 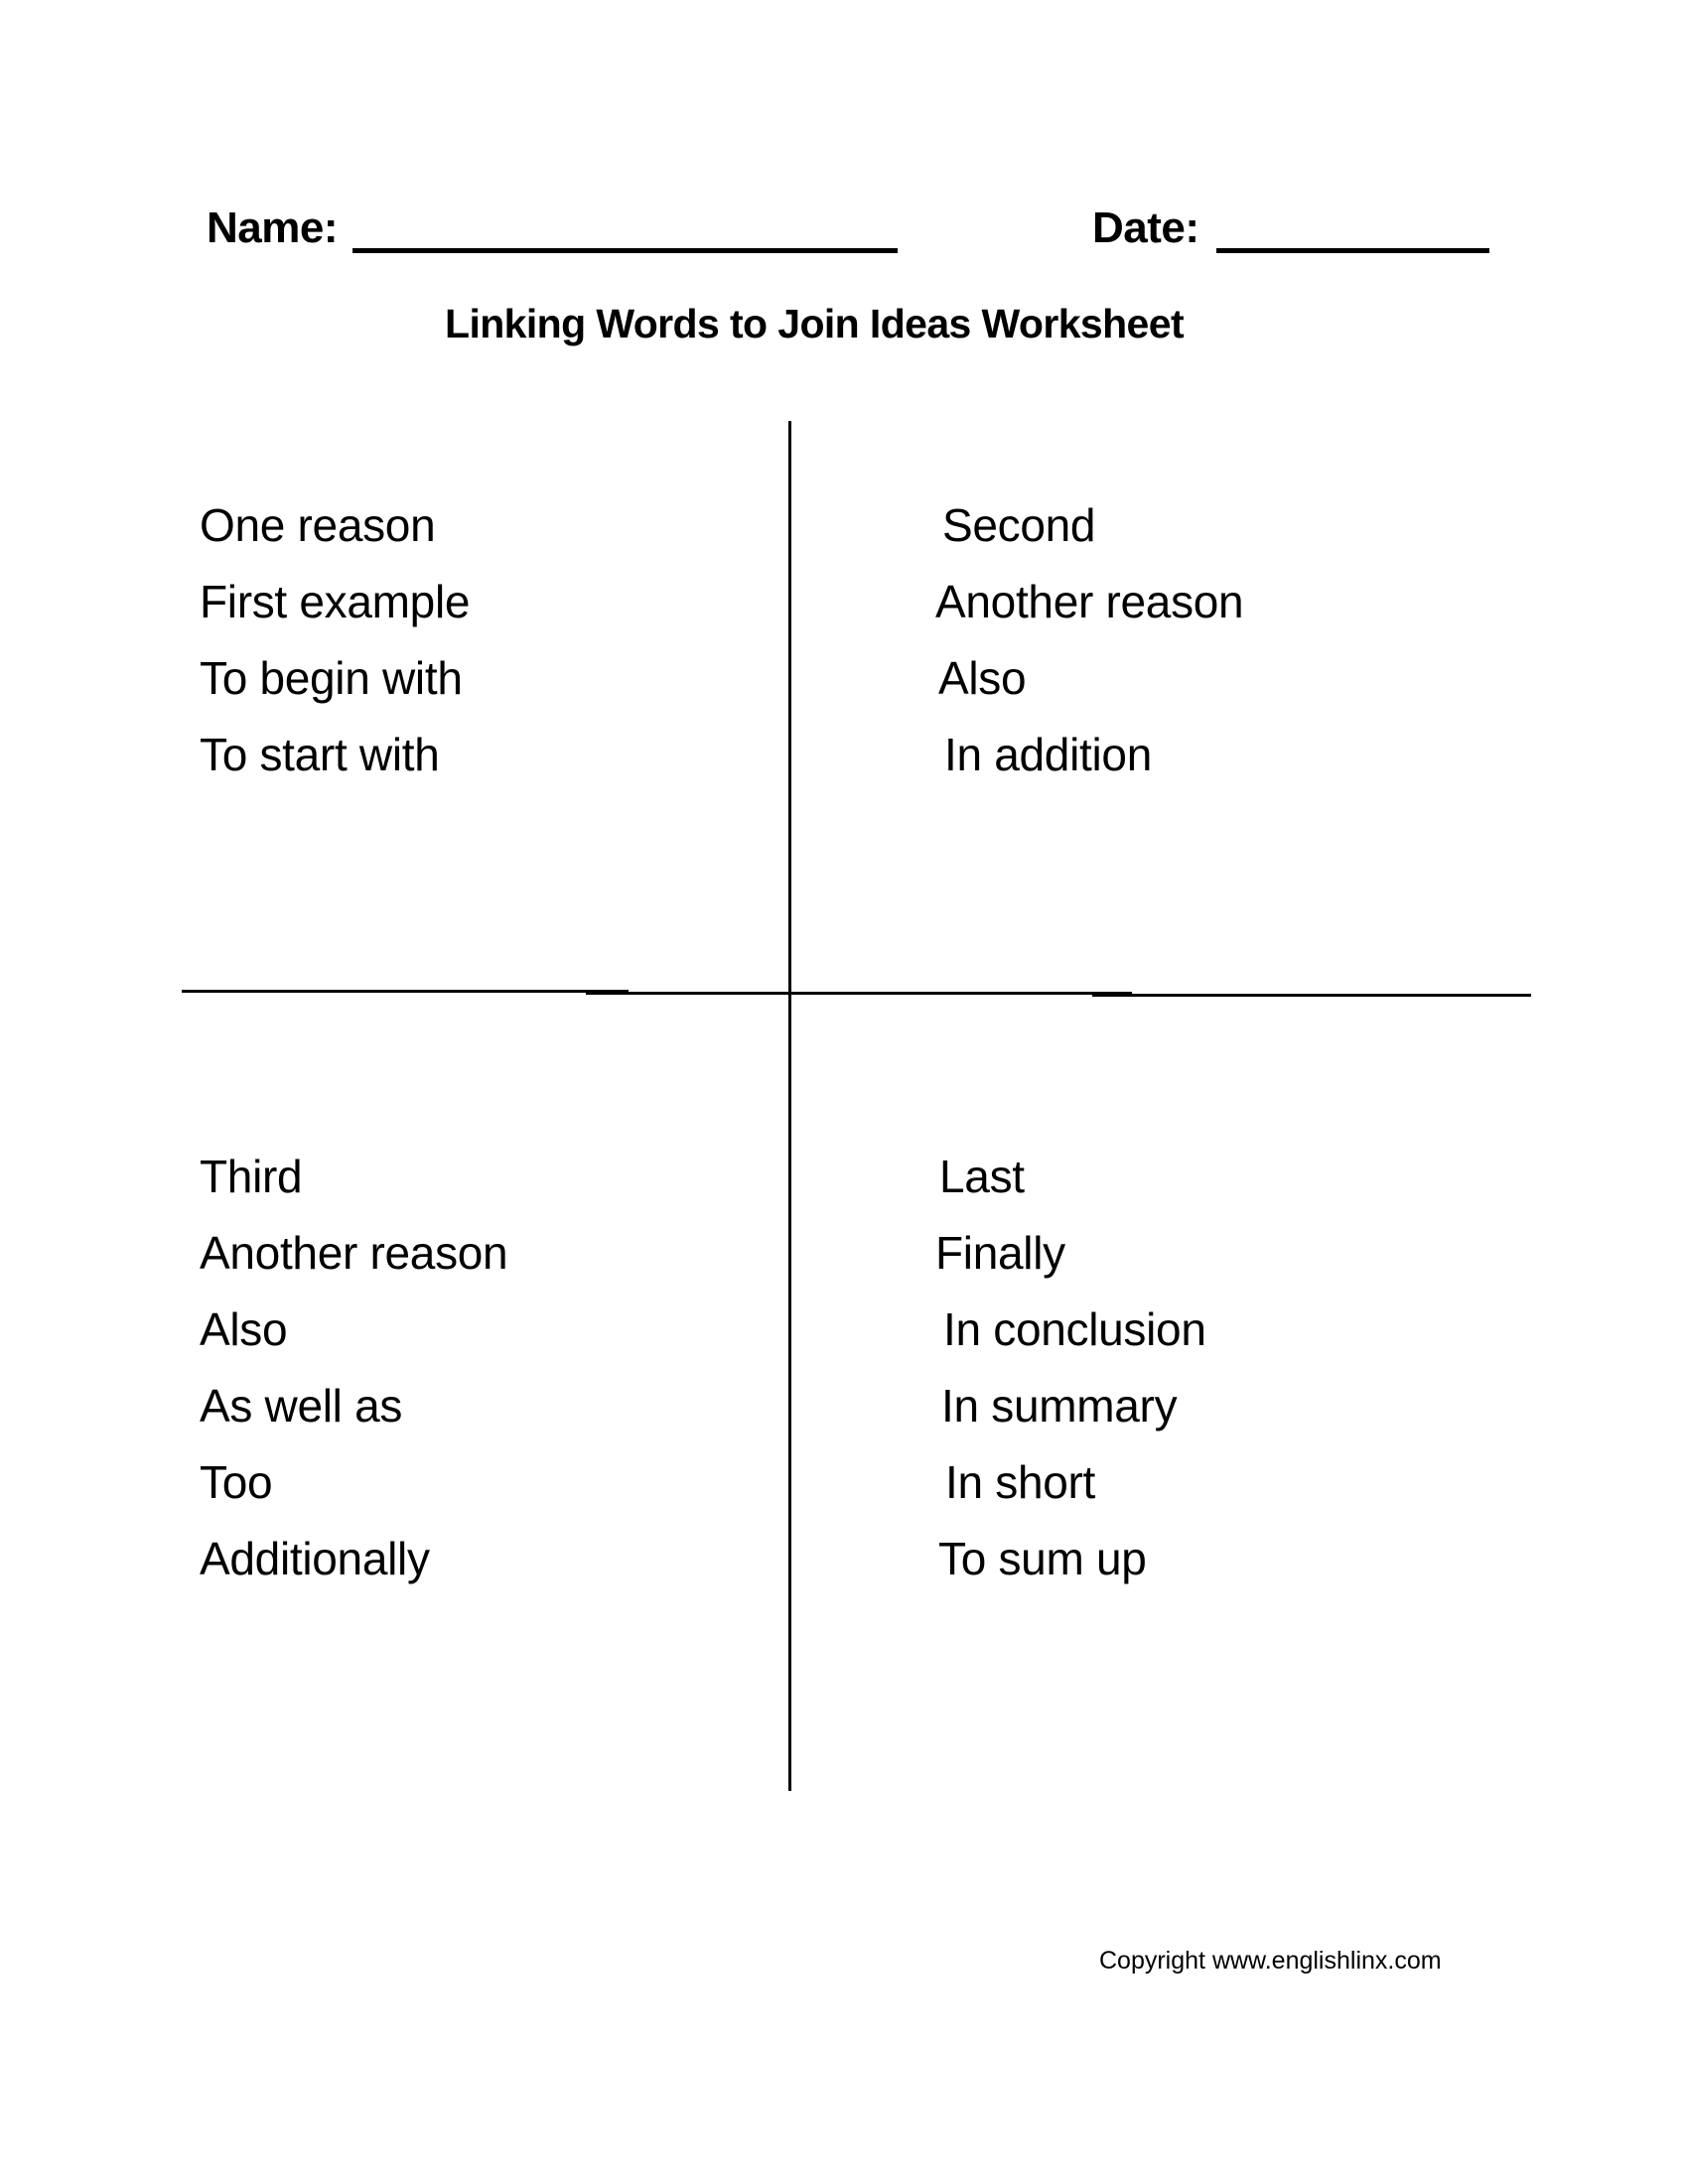 What do you see at coordinates (1048, 754) in the screenshot?
I see `linking-word: In addition` at bounding box center [1048, 754].